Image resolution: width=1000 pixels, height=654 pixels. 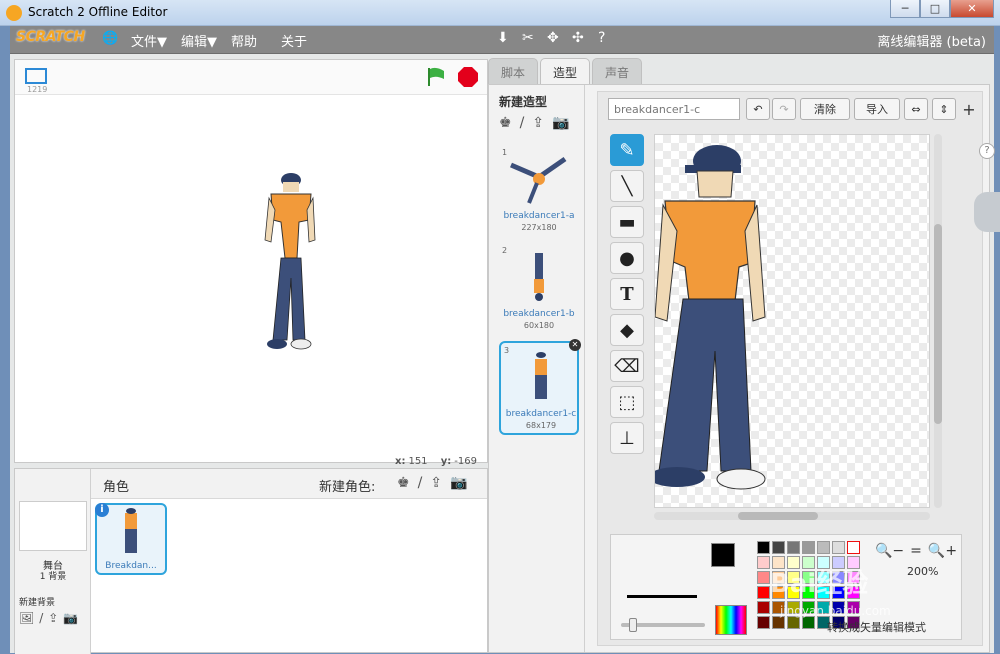 What do you see at coordinates (513, 71) in the screenshot?
I see `tab-scripts: 脚本` at bounding box center [513, 71].